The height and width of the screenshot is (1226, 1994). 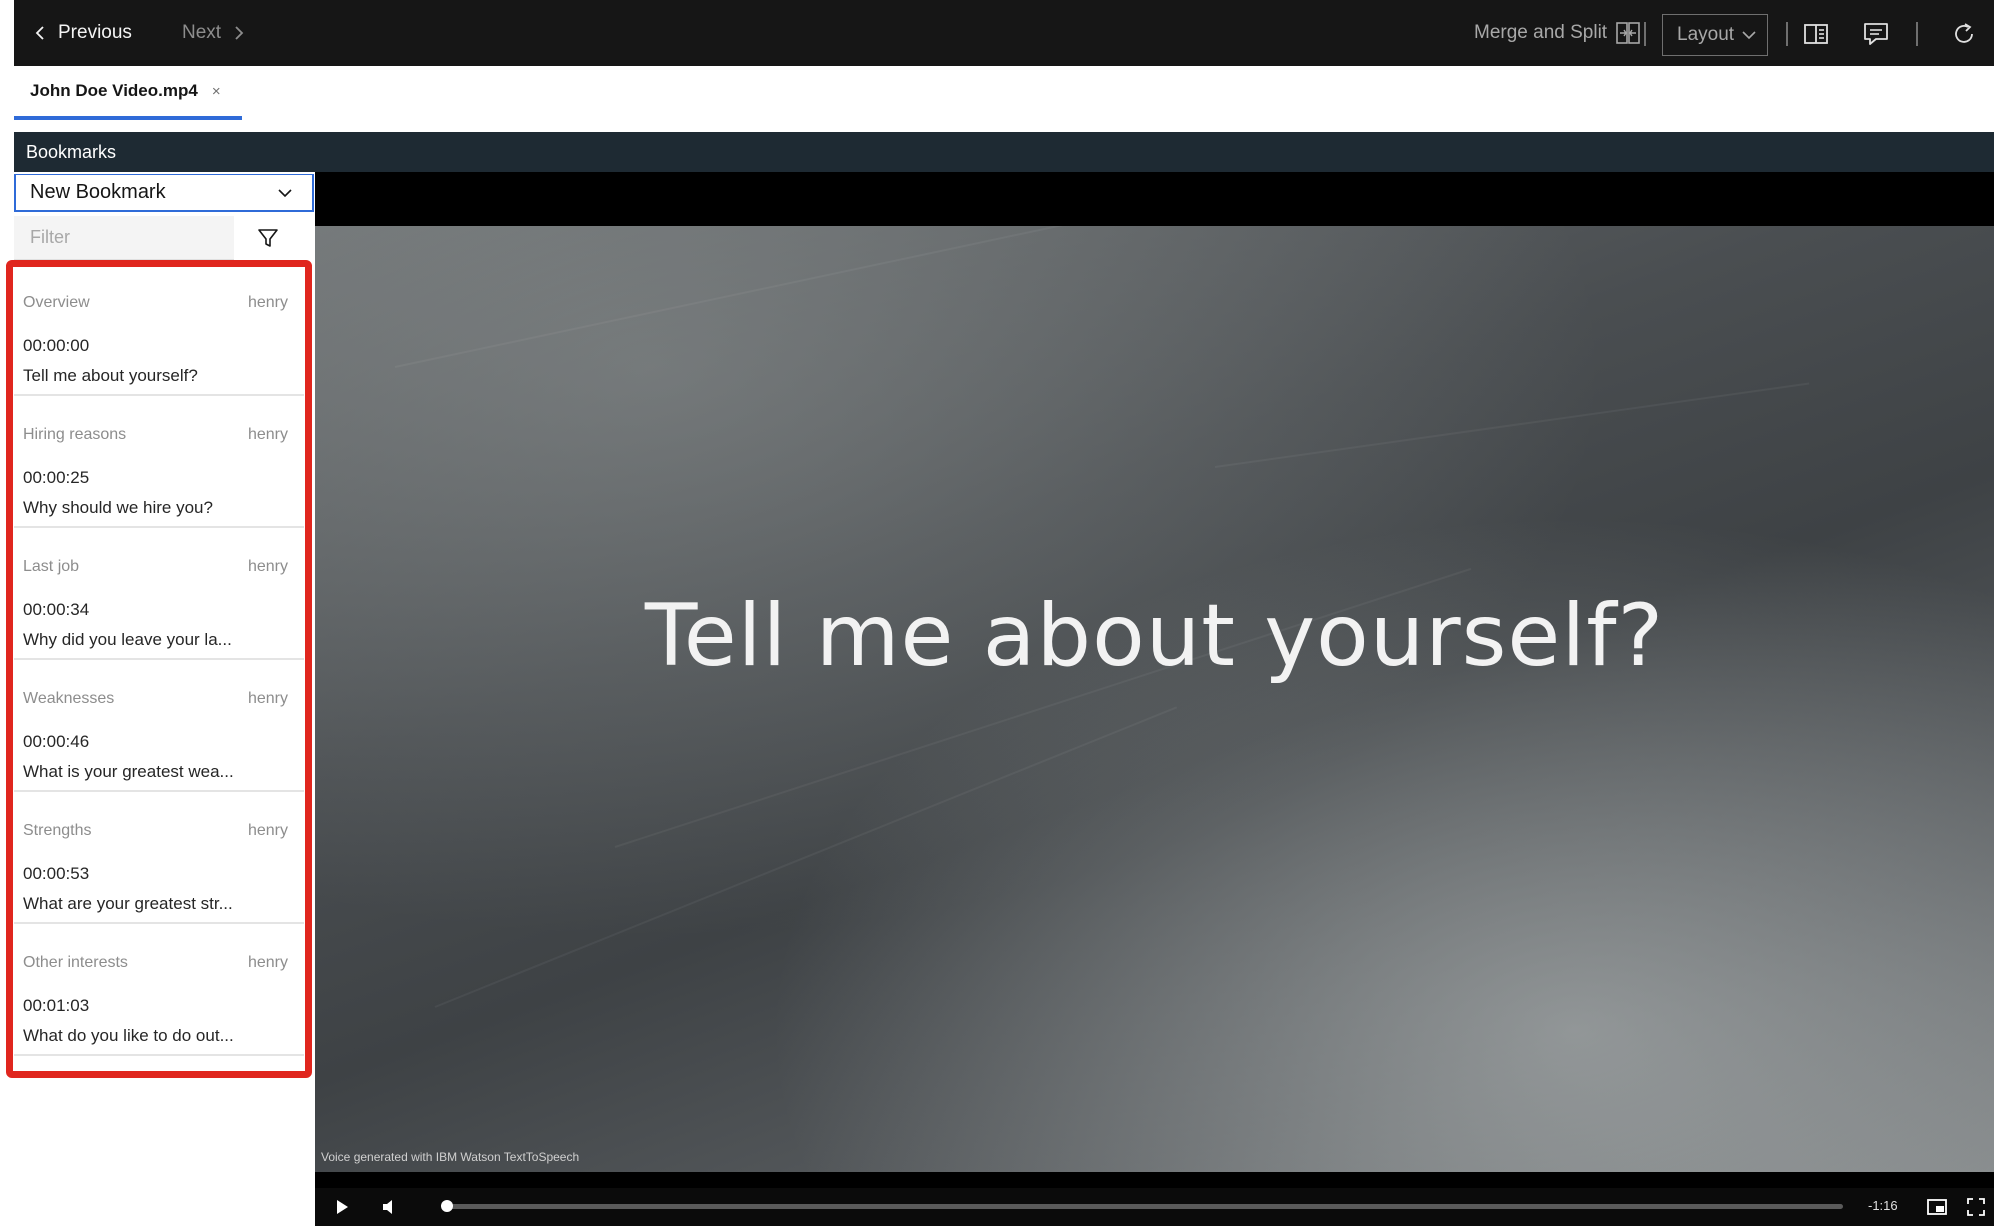 What do you see at coordinates (75, 962) in the screenshot?
I see `bookmark-category: Other interests` at bounding box center [75, 962].